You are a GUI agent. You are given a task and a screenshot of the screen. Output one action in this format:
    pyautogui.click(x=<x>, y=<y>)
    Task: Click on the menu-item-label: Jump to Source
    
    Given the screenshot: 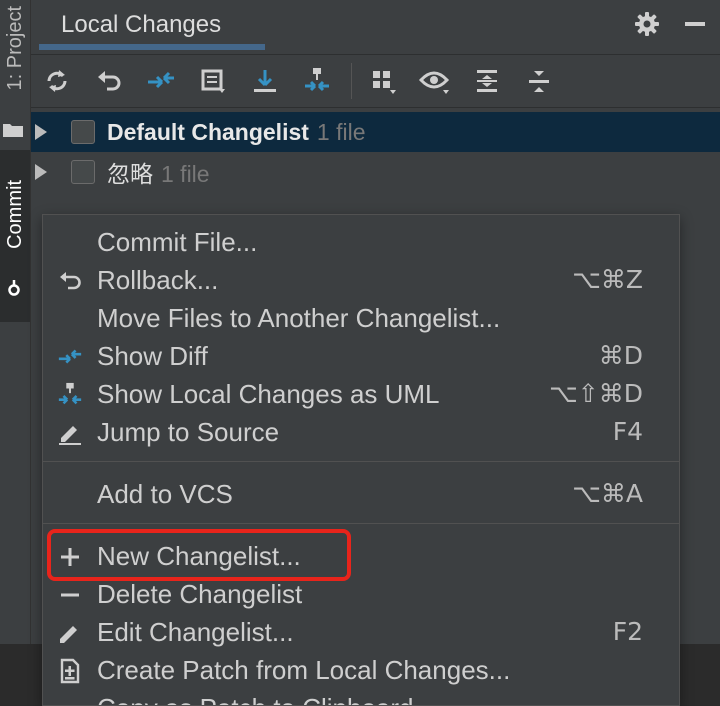 What is the action you would take?
    pyautogui.click(x=188, y=432)
    